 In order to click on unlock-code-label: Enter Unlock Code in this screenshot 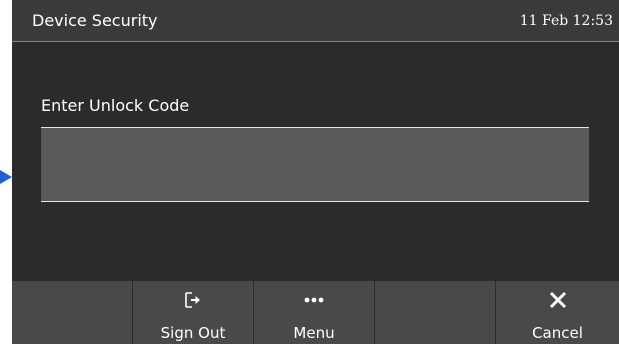, I will do `click(115, 105)`.